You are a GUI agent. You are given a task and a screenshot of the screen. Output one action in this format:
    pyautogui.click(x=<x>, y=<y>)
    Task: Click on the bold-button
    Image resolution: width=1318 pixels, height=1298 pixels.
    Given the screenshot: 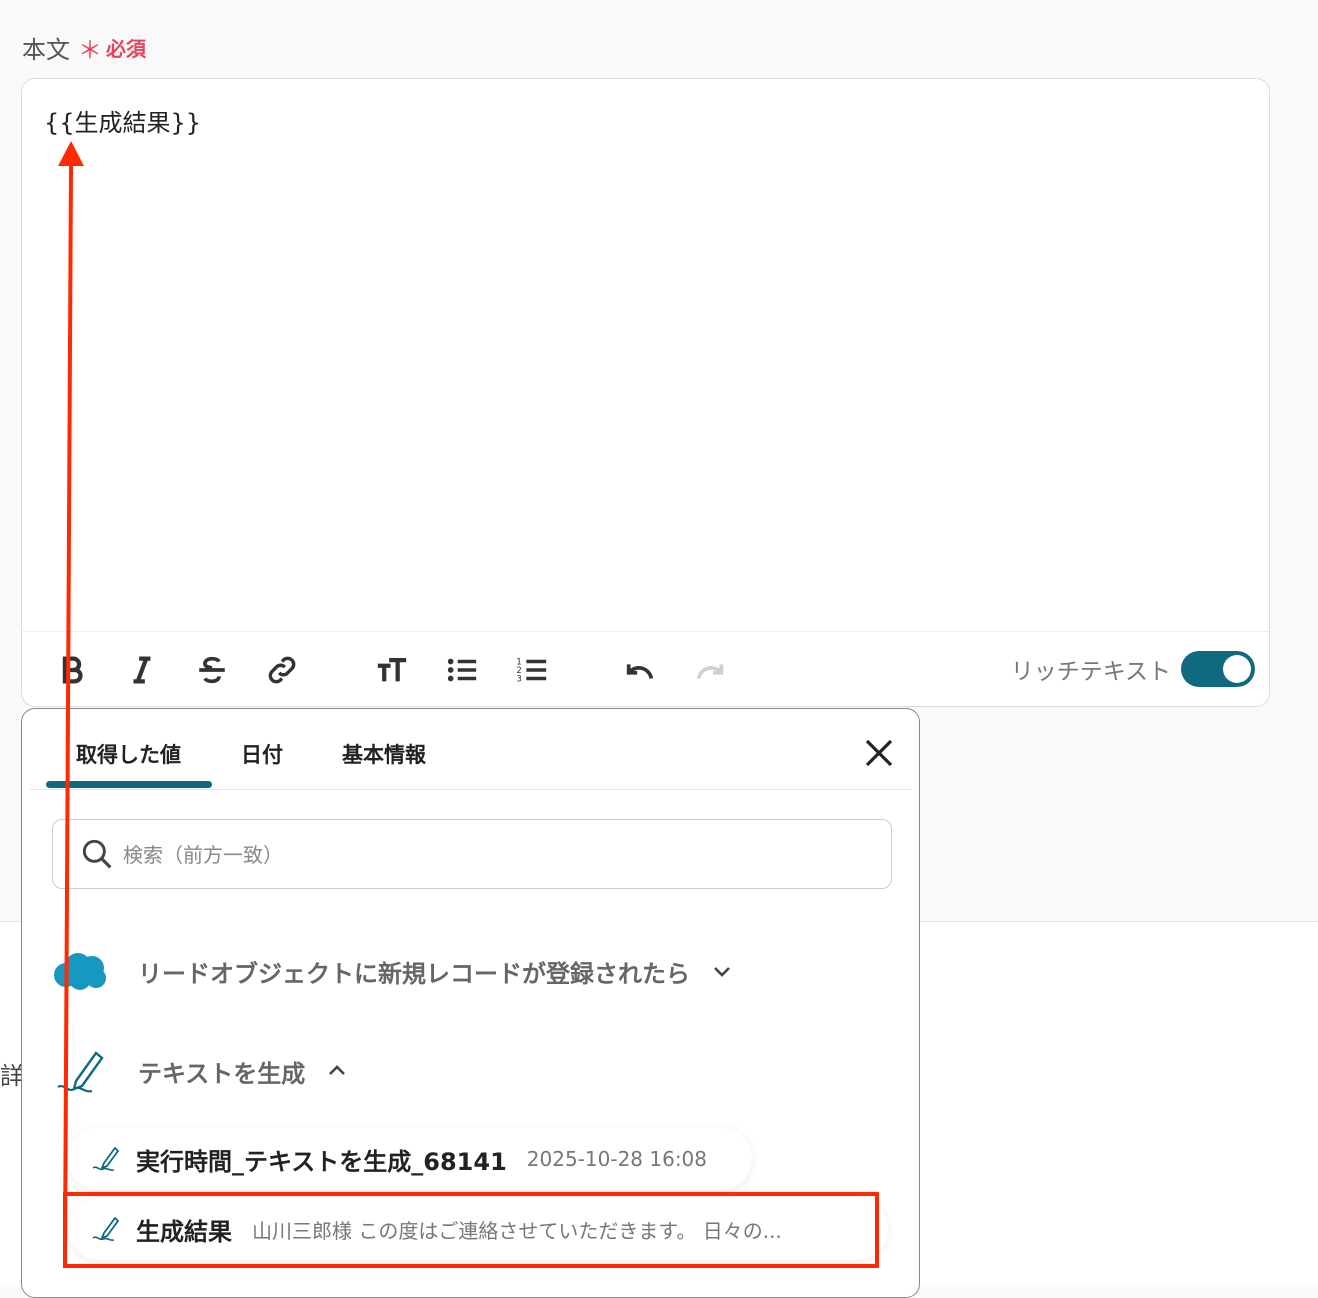 What is the action you would take?
    pyautogui.click(x=72, y=670)
    